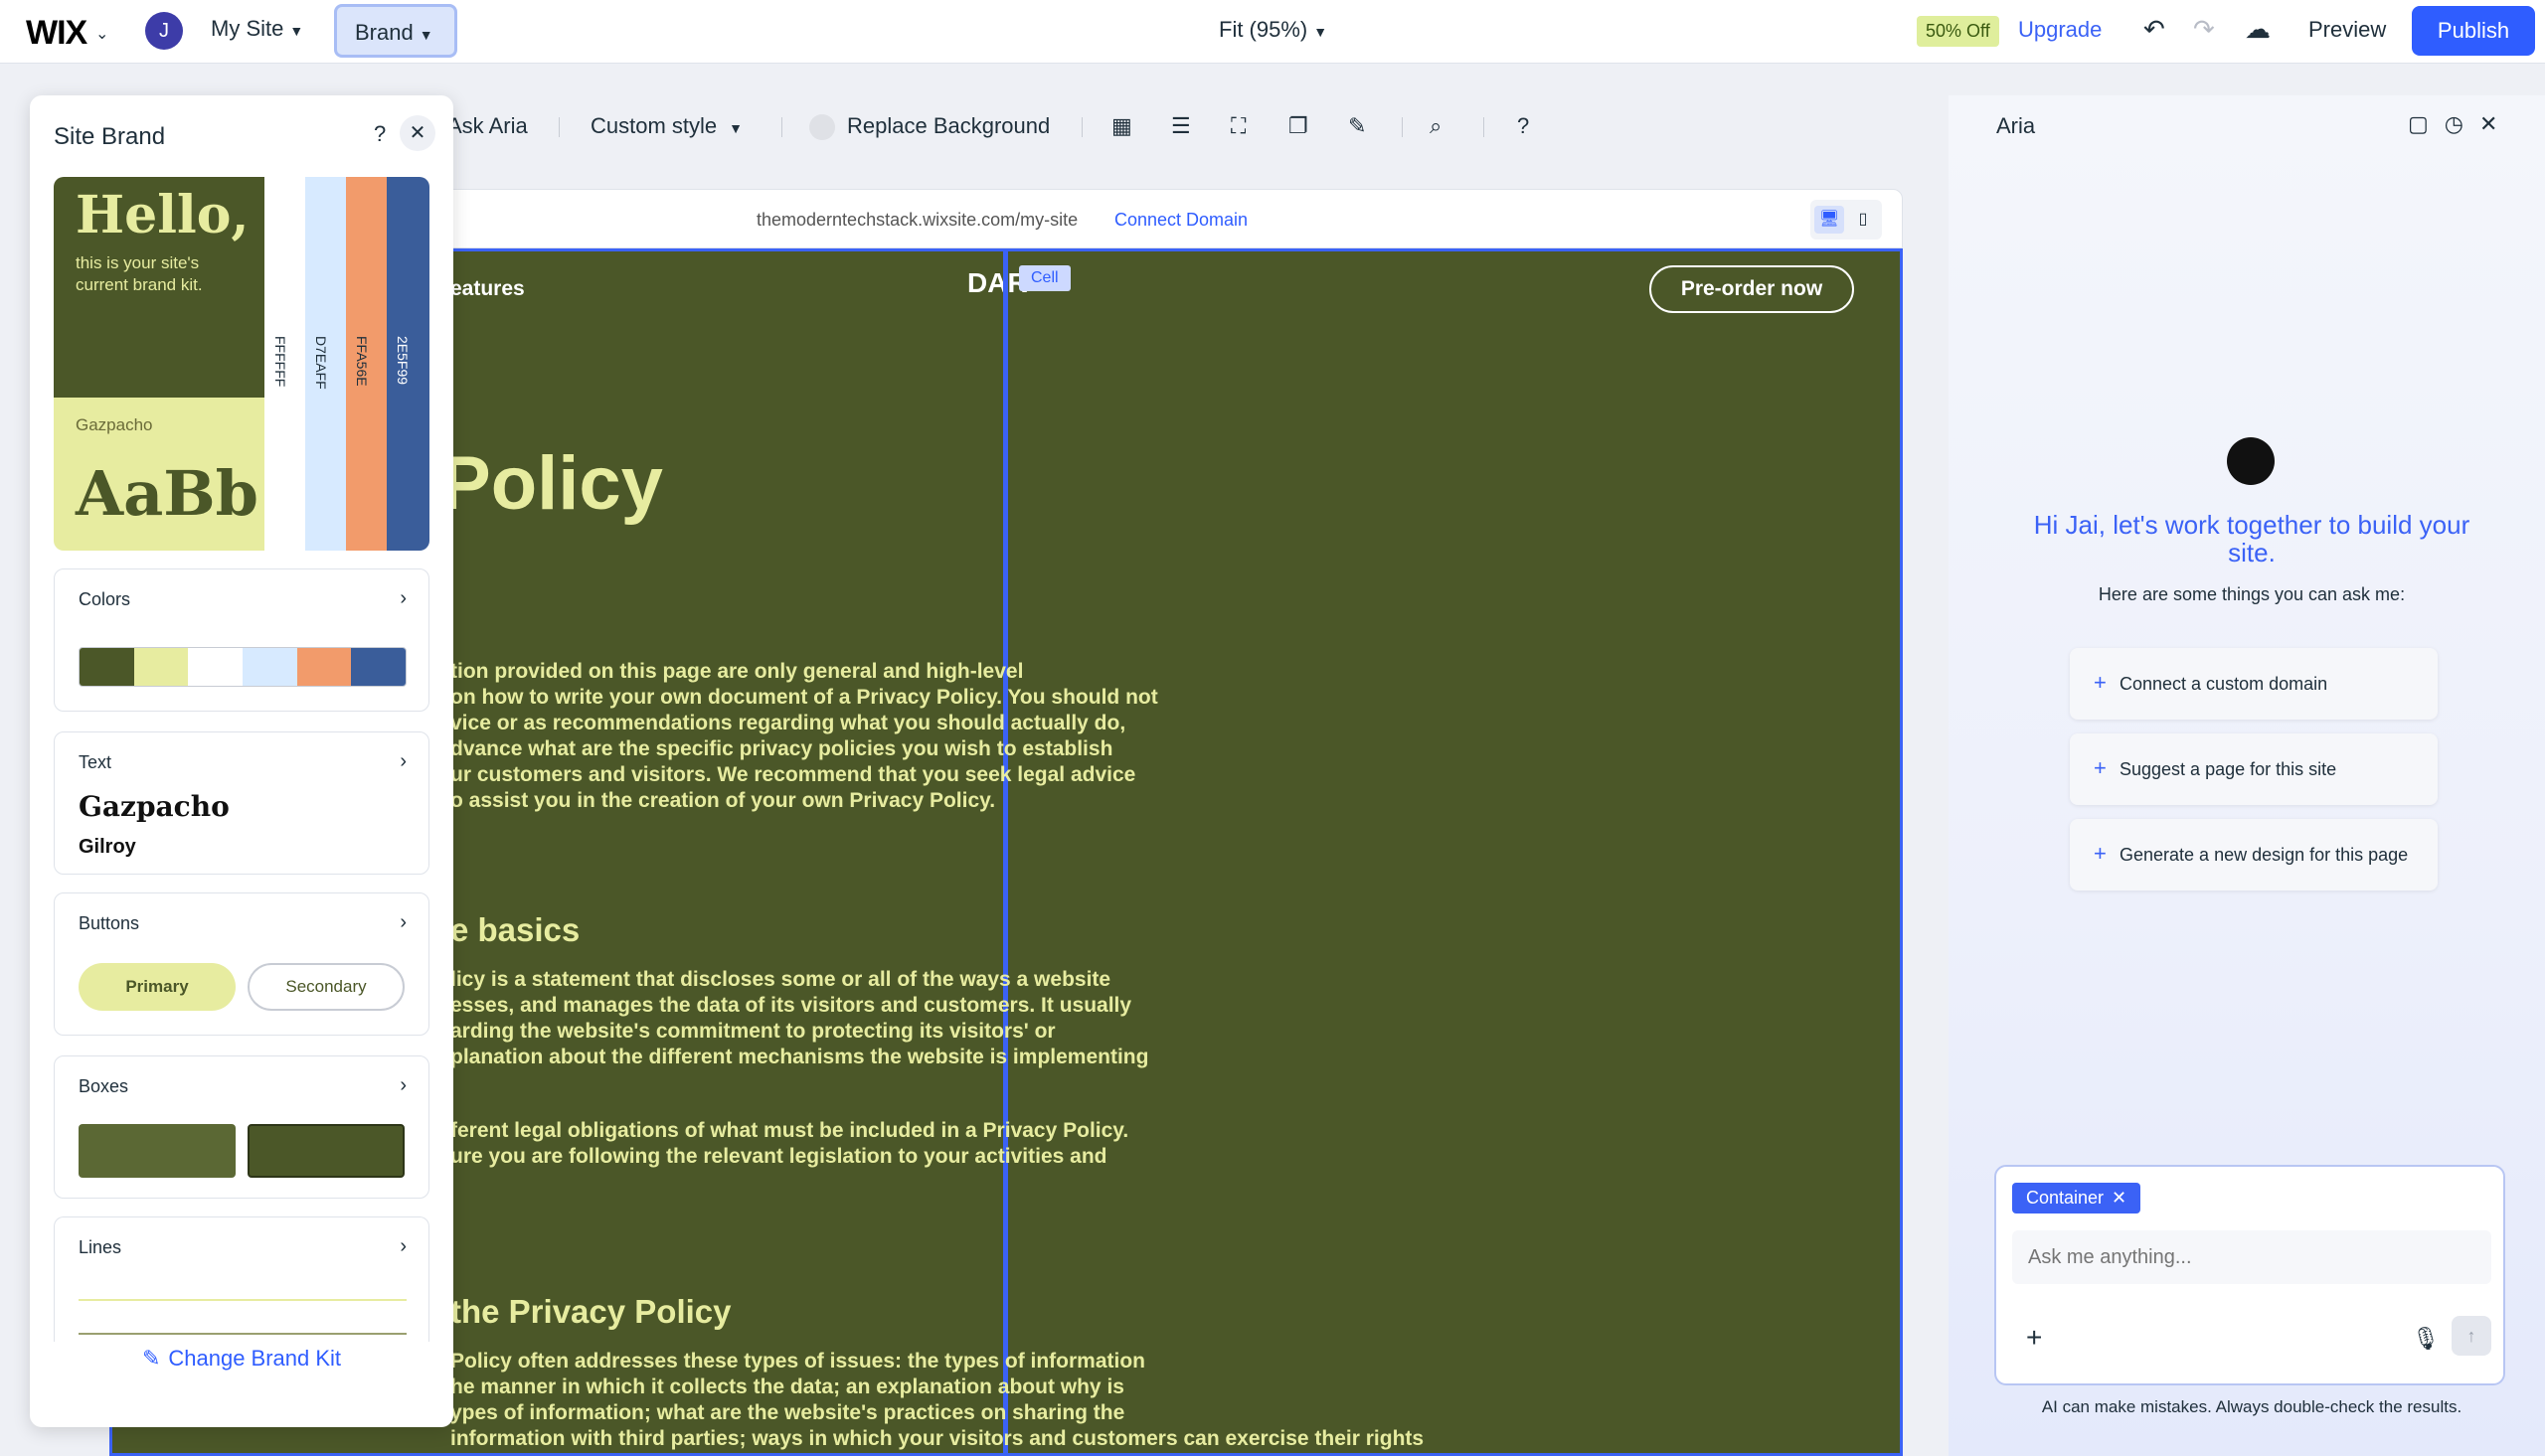 Image resolution: width=2545 pixels, height=1456 pixels. What do you see at coordinates (56, 33) in the screenshot?
I see `wix-logo: WIX` at bounding box center [56, 33].